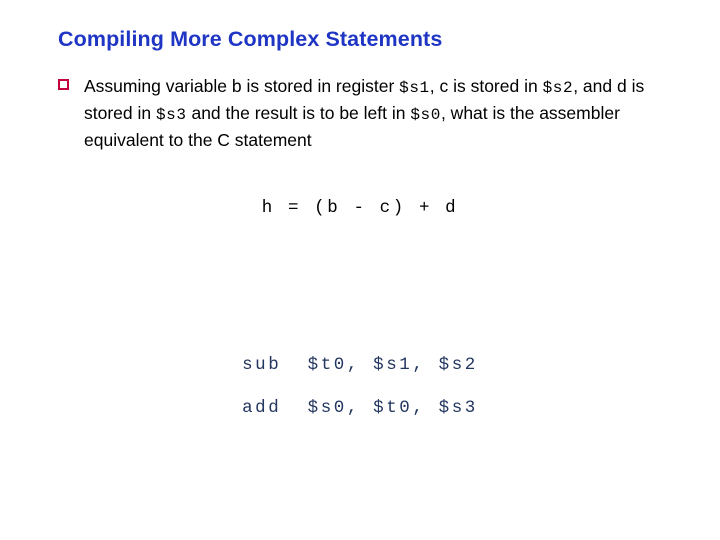  What do you see at coordinates (360, 365) in the screenshot?
I see `assembly-line-sub: sub $t0, $s1, $s2` at bounding box center [360, 365].